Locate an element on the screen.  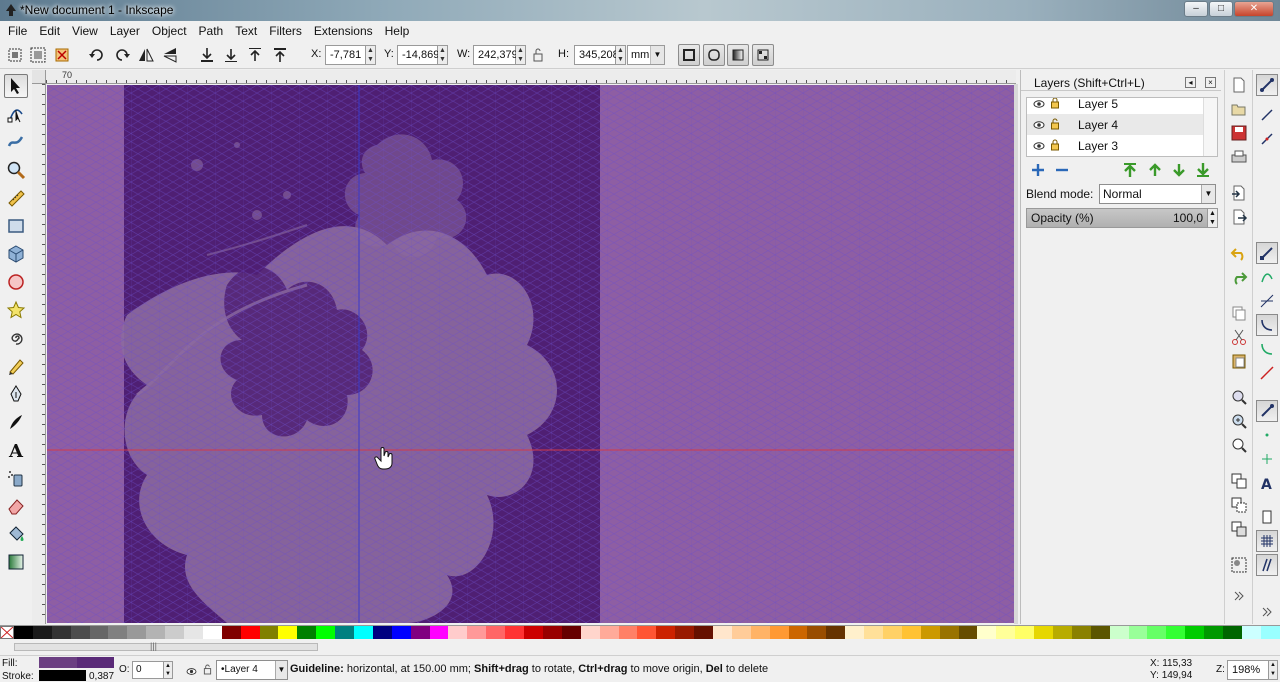
y-input: -14,869 is located at coordinates (418, 55).